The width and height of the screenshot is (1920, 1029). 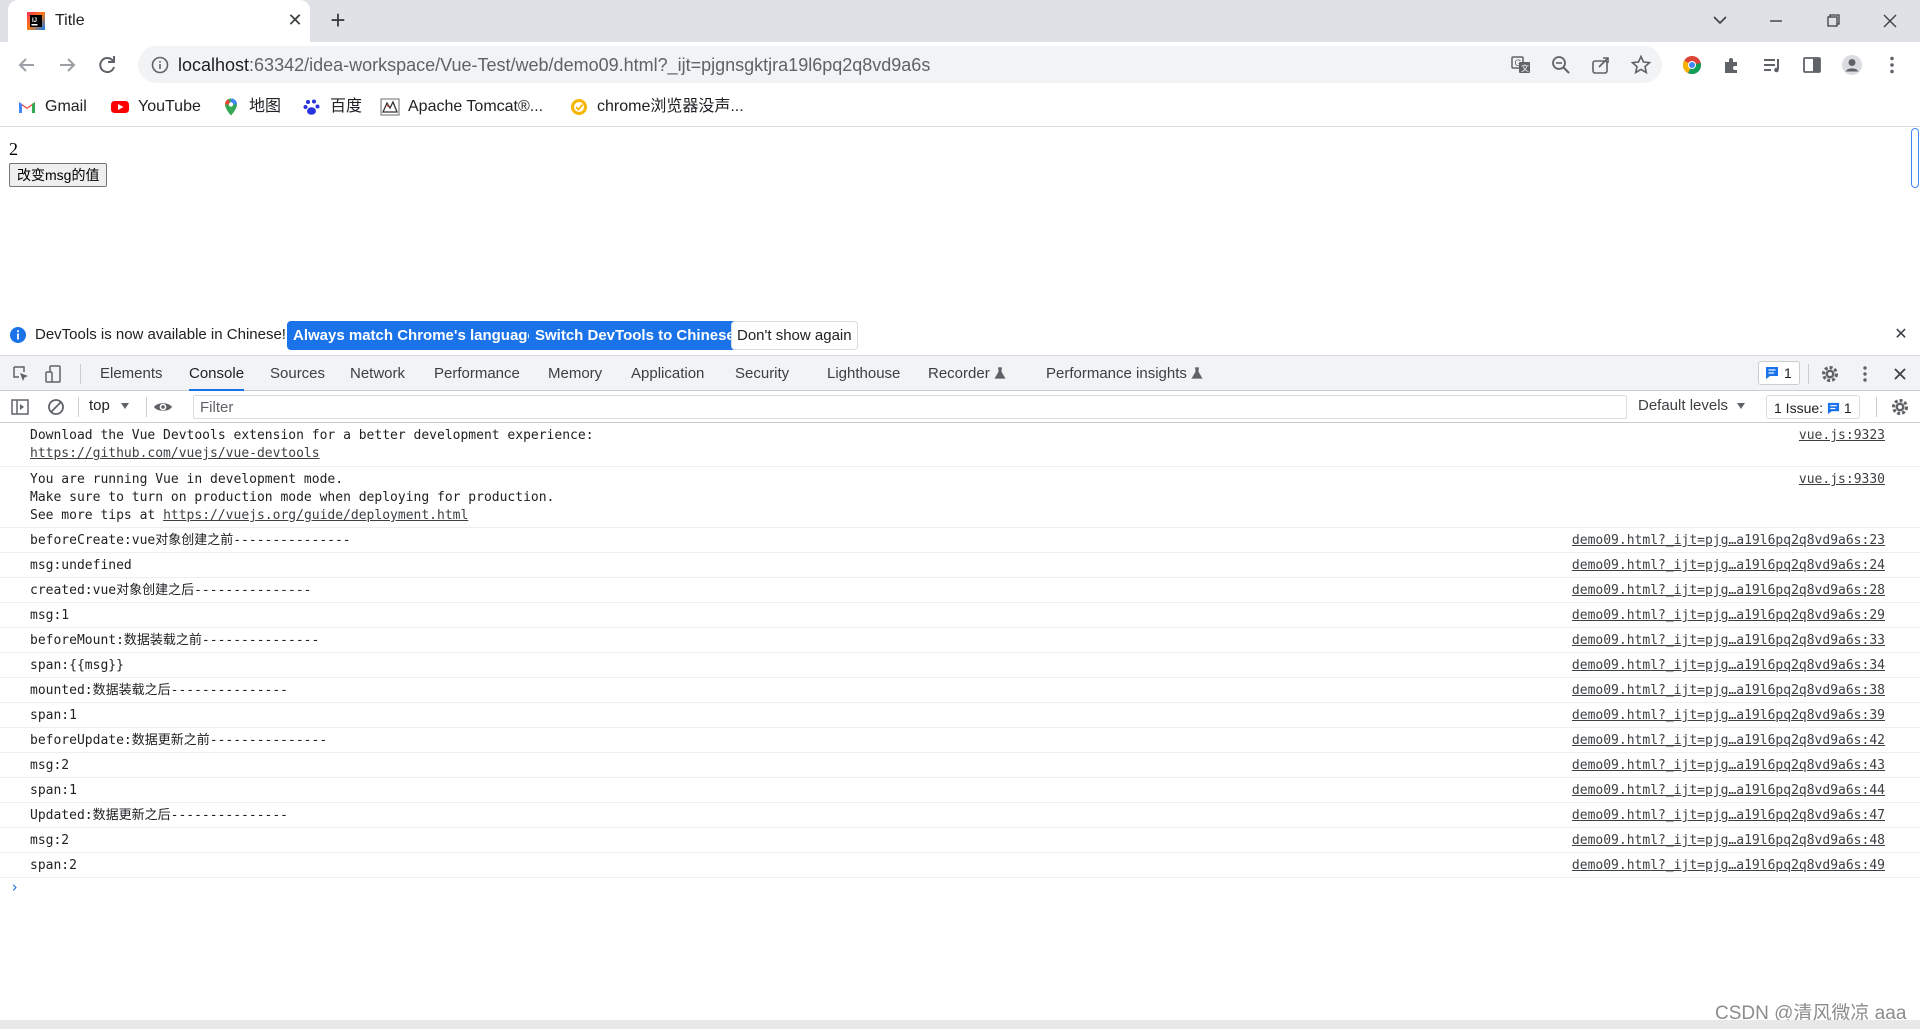 I want to click on page-scrollbar, so click(x=1914, y=221).